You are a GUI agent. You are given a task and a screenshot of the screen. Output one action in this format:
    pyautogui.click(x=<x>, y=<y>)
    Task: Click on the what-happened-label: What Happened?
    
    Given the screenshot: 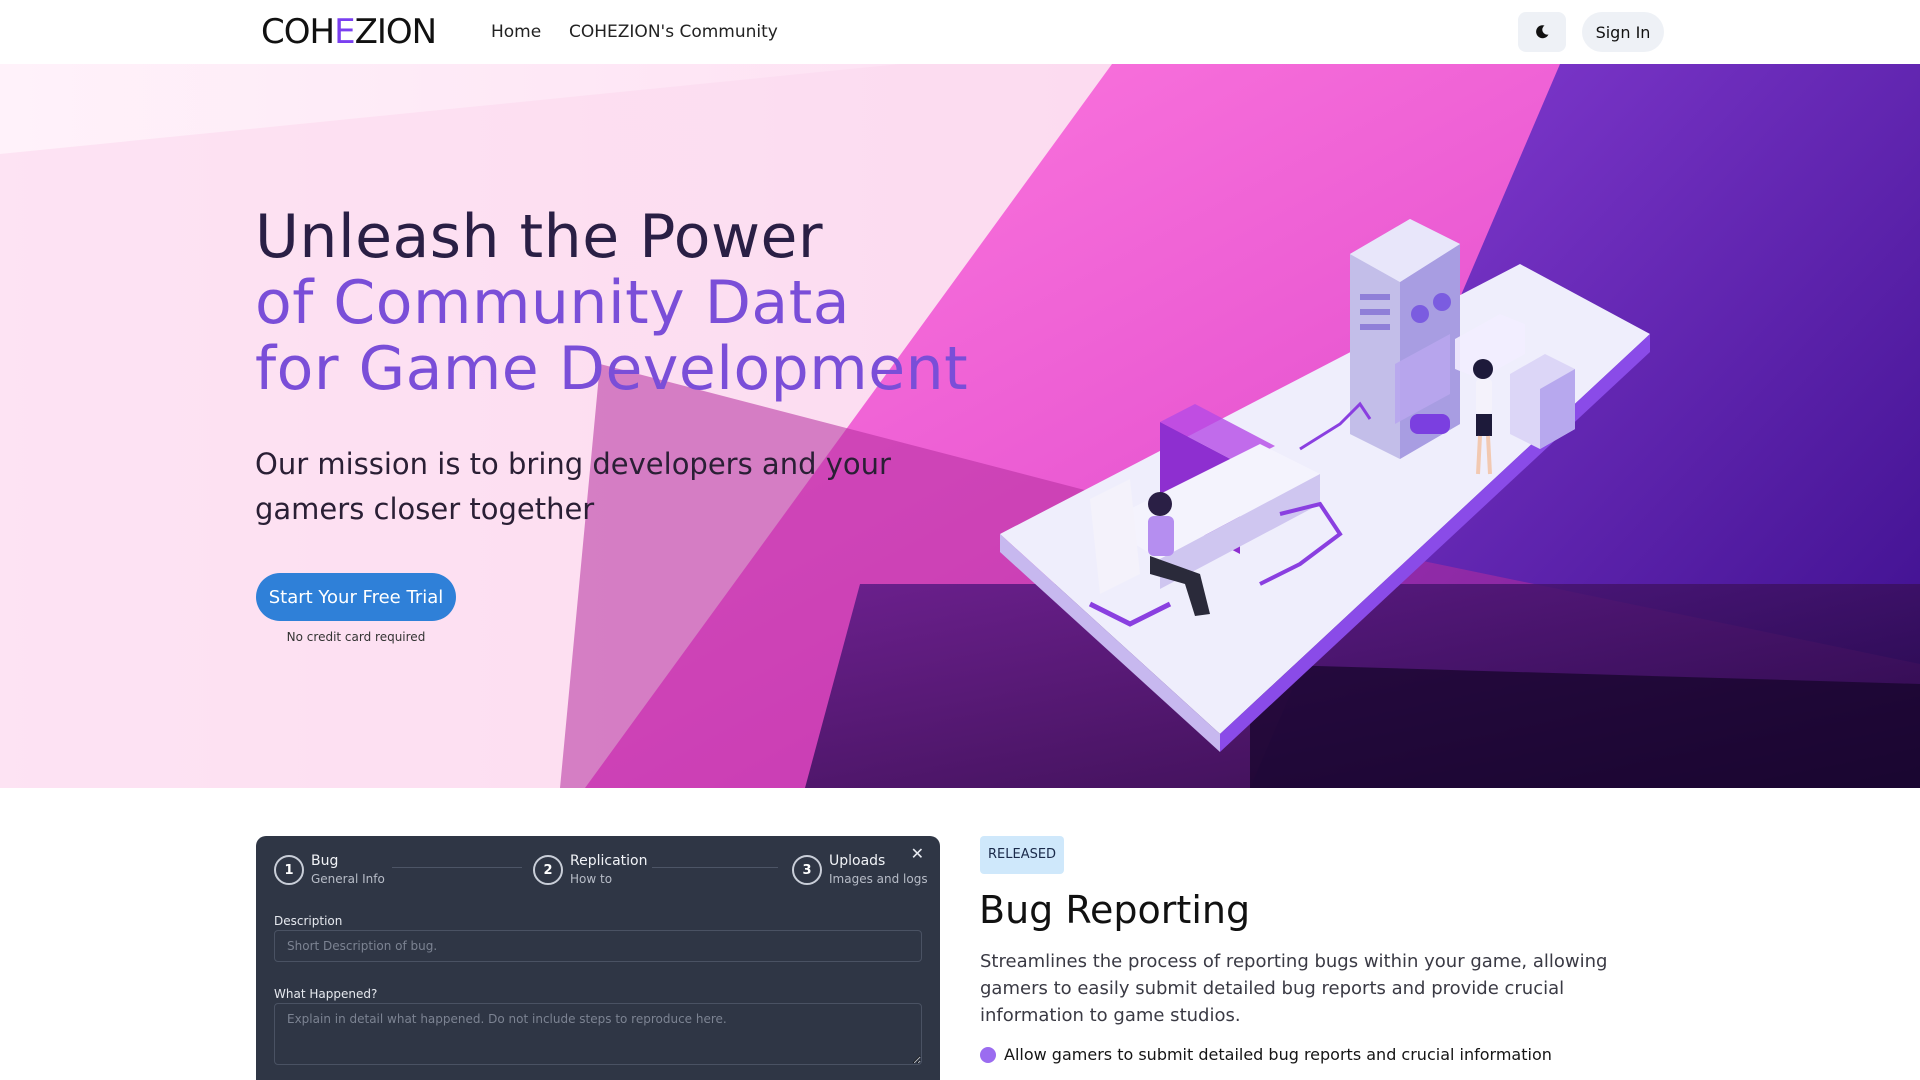 What is the action you would take?
    pyautogui.click(x=326, y=994)
    